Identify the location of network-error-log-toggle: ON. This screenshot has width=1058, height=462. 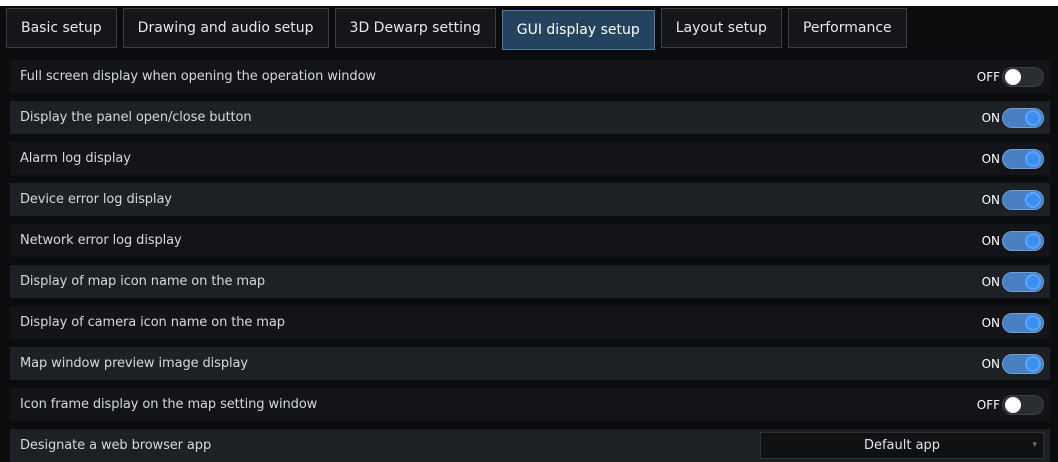
(1012, 240).